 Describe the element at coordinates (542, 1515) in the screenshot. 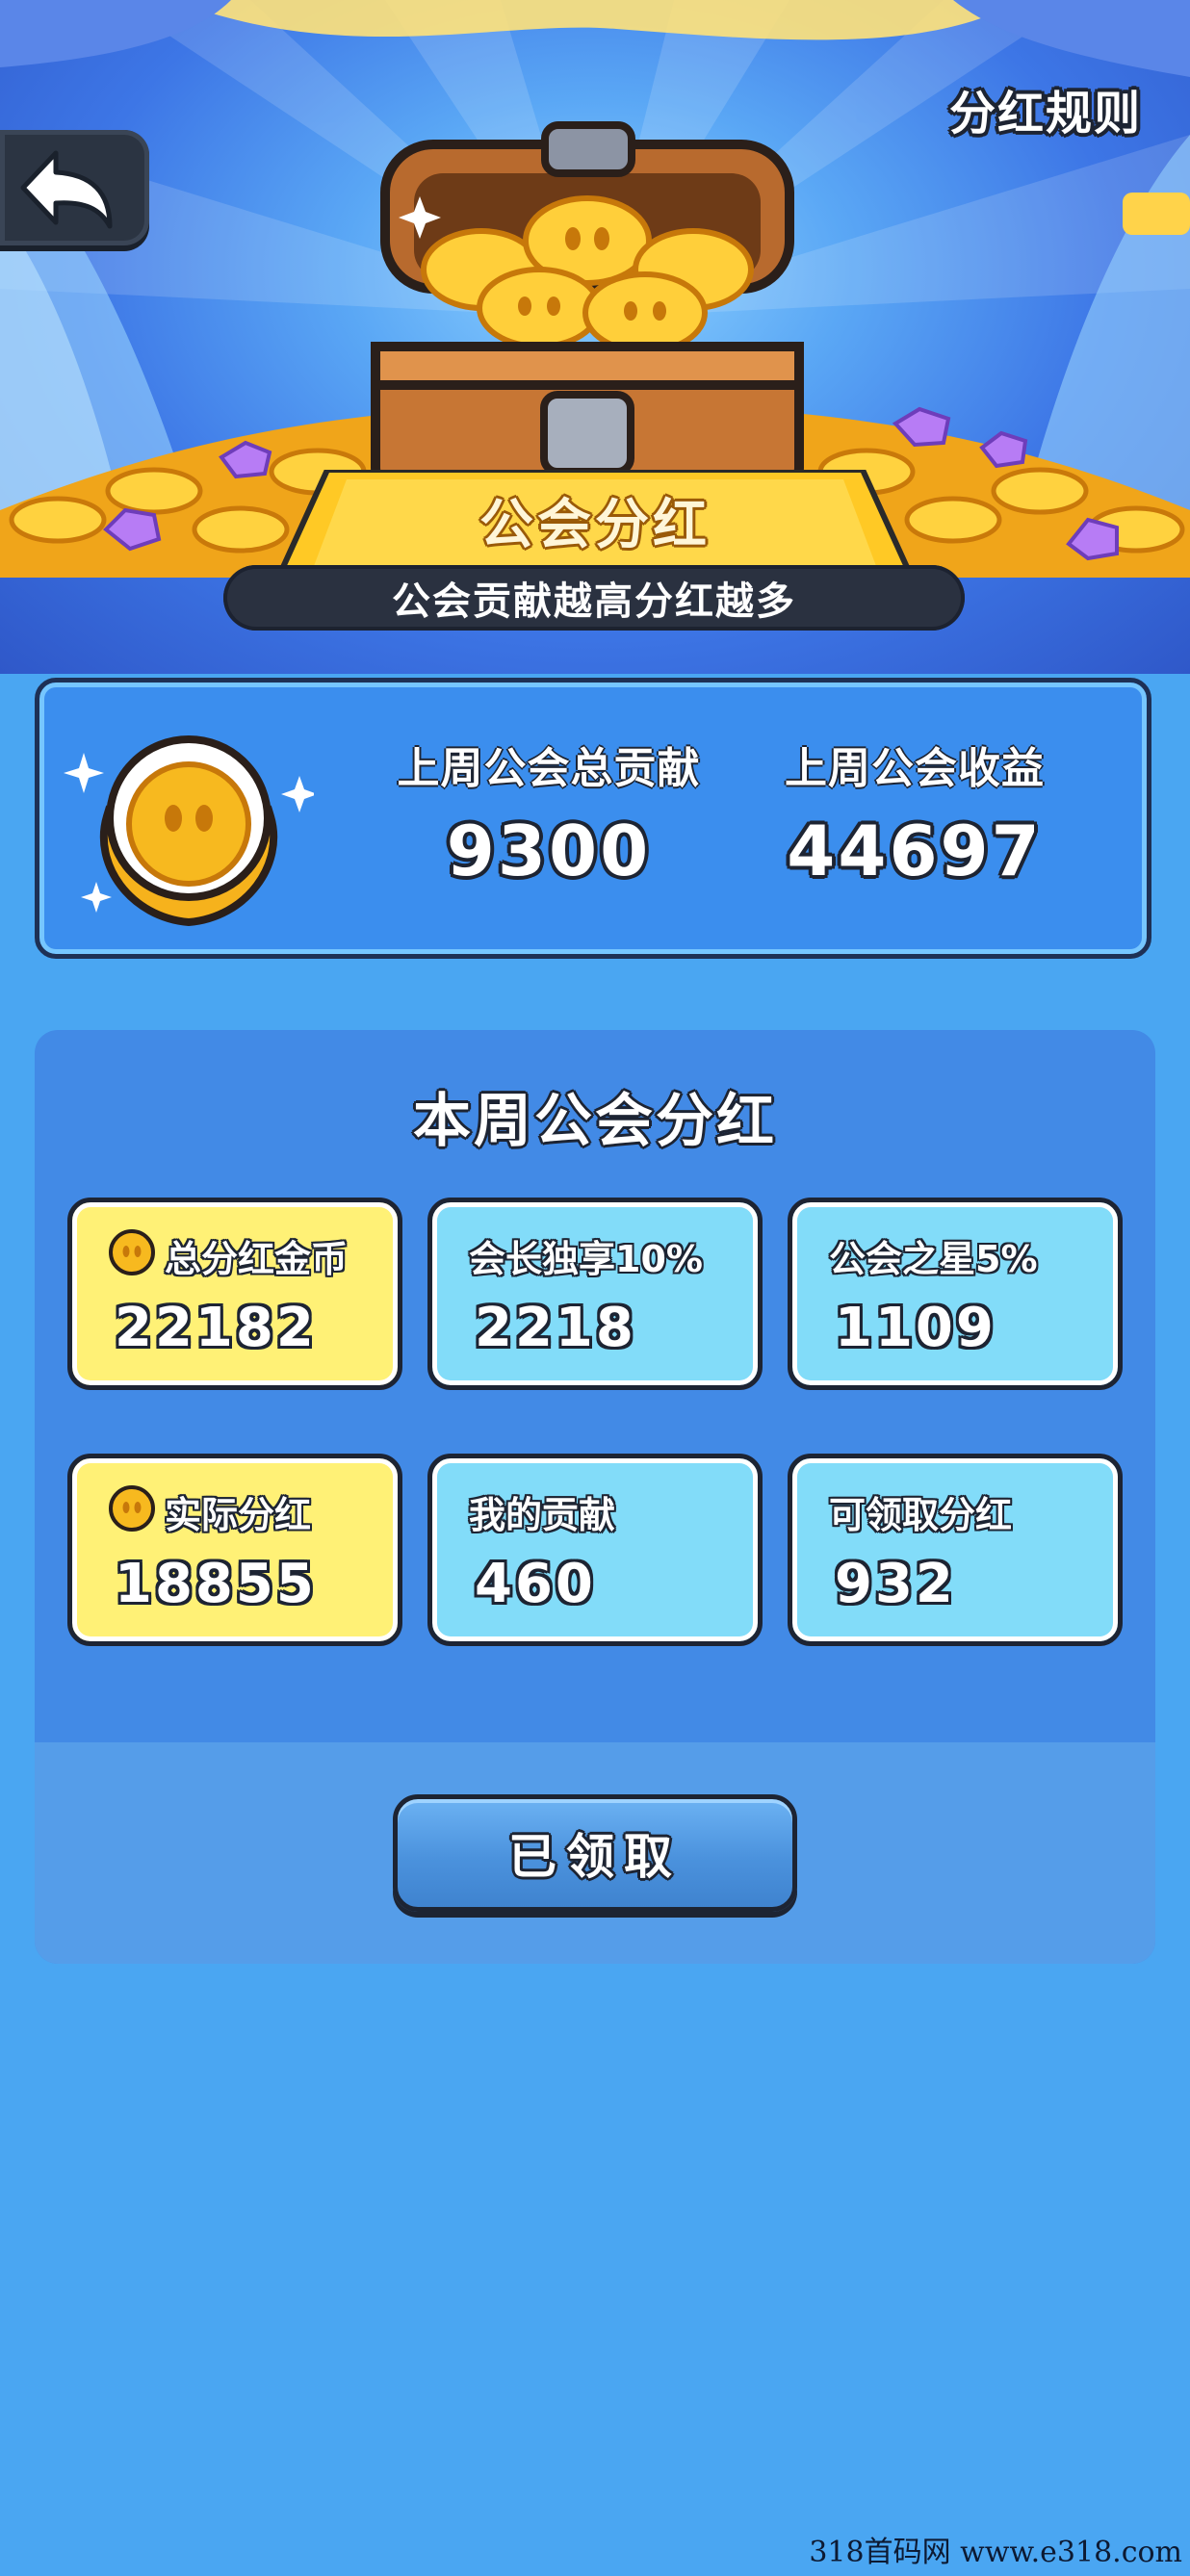

I see `tile-label: 我的贡献` at that location.